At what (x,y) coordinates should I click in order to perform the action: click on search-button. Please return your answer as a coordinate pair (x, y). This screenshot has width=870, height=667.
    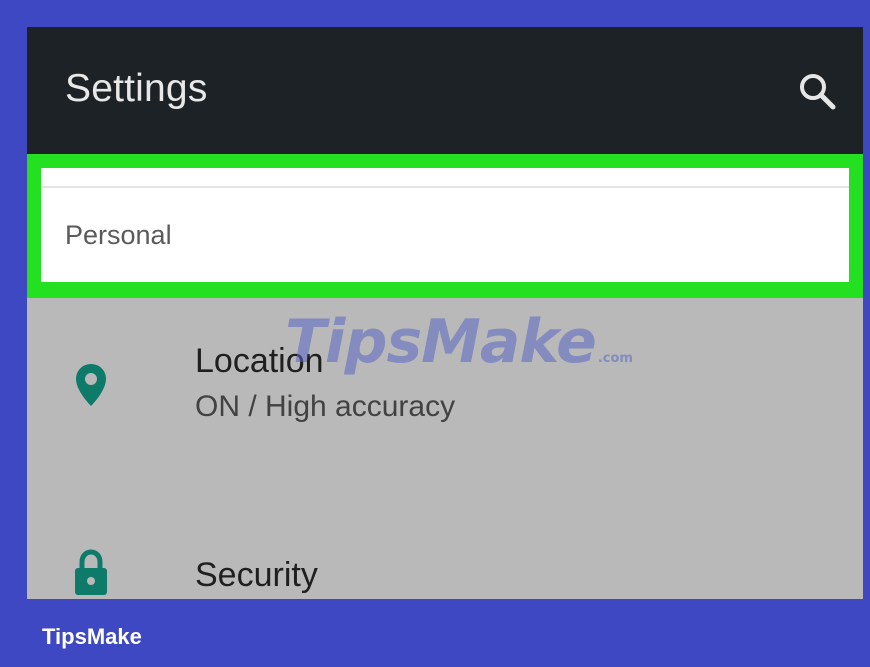
    Looking at the image, I should click on (817, 91).